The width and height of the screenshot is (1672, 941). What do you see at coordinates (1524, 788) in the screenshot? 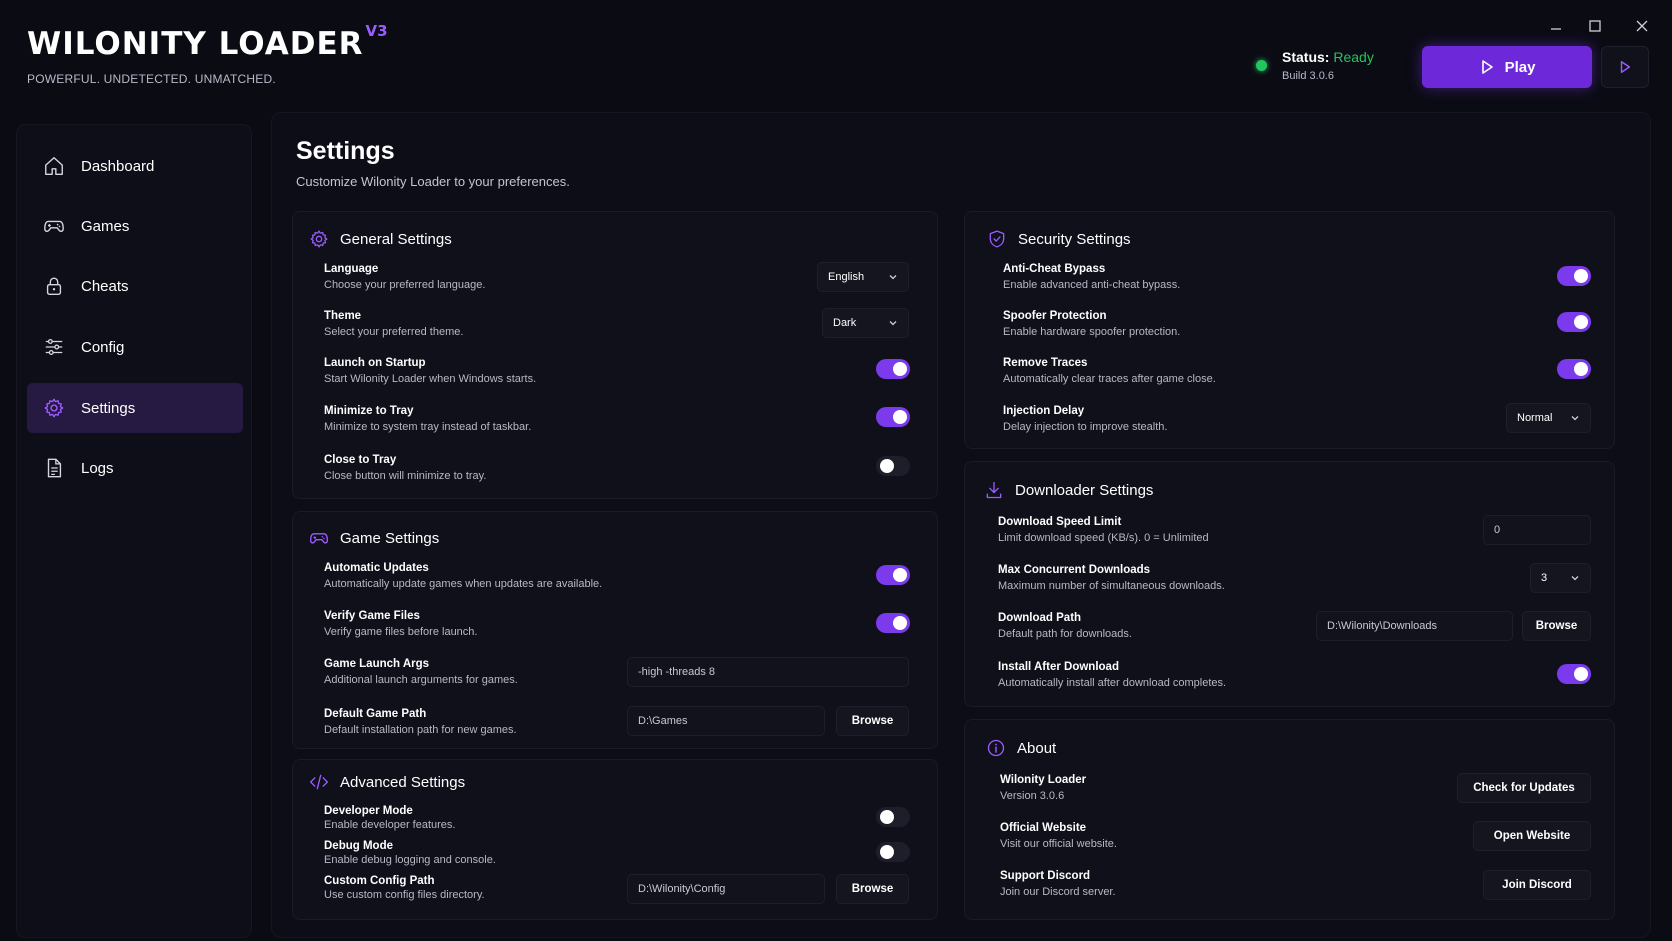
I see `check-for-updates-button: Check for Updates` at bounding box center [1524, 788].